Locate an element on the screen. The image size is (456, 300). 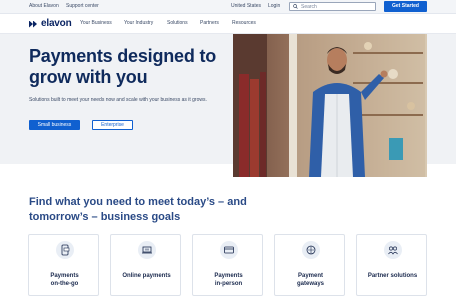
login-link: Login is located at coordinates (274, 6).